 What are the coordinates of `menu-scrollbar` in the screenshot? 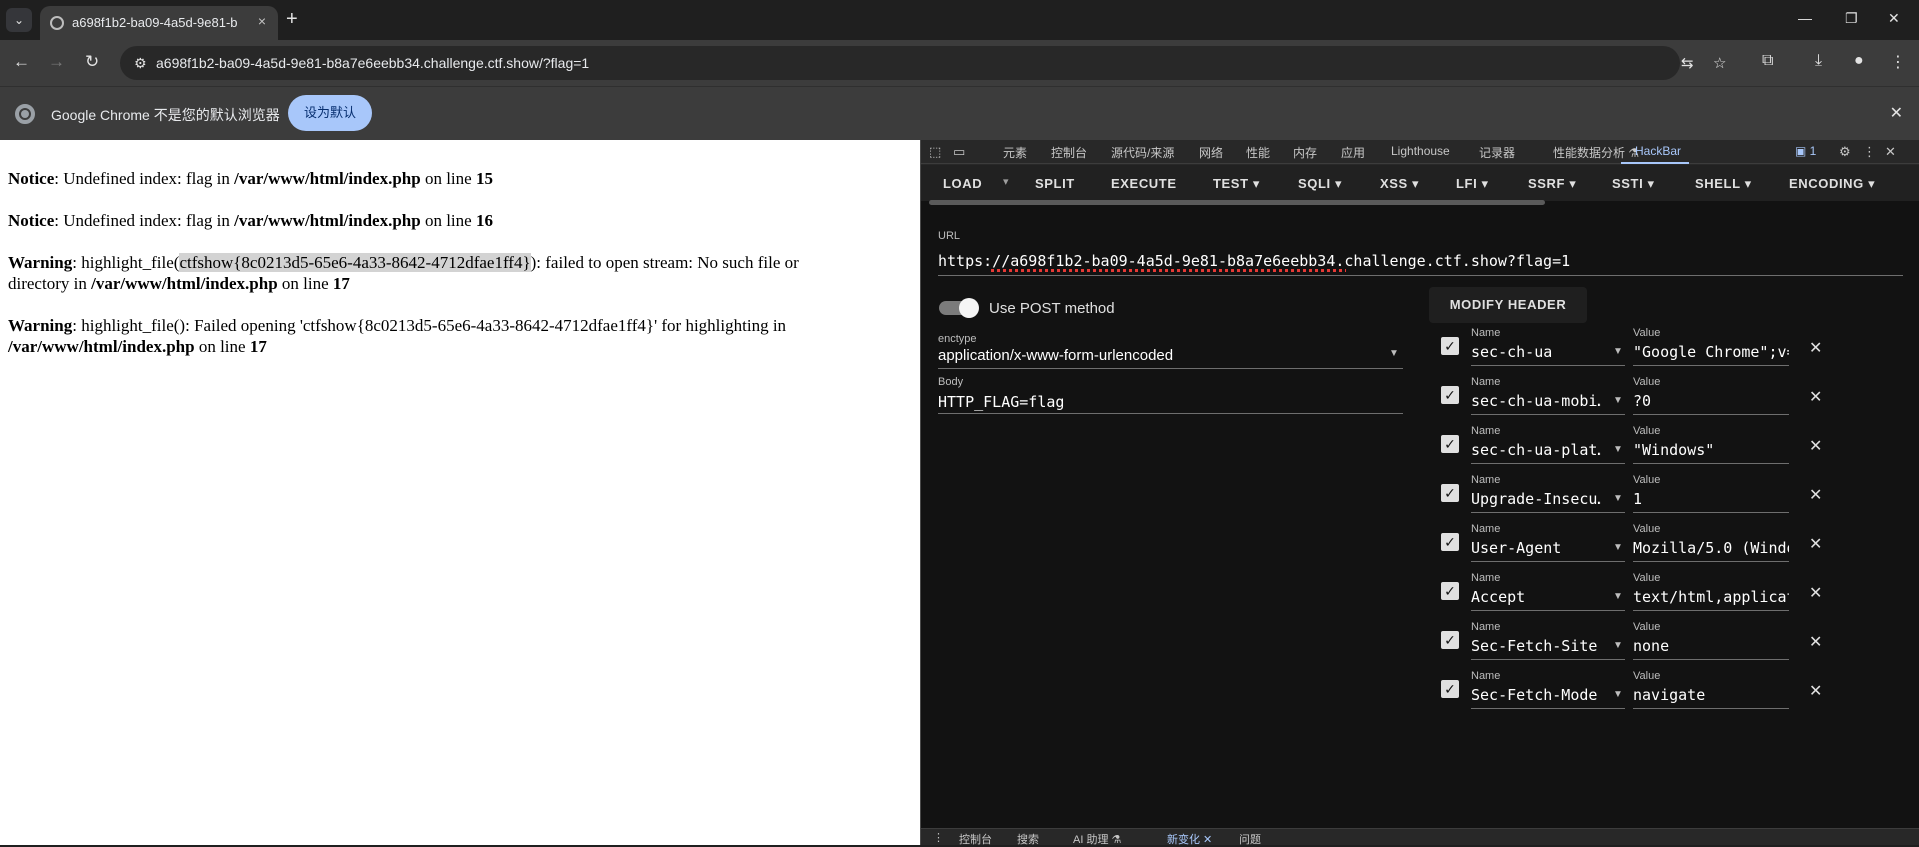 It's located at (1237, 202).